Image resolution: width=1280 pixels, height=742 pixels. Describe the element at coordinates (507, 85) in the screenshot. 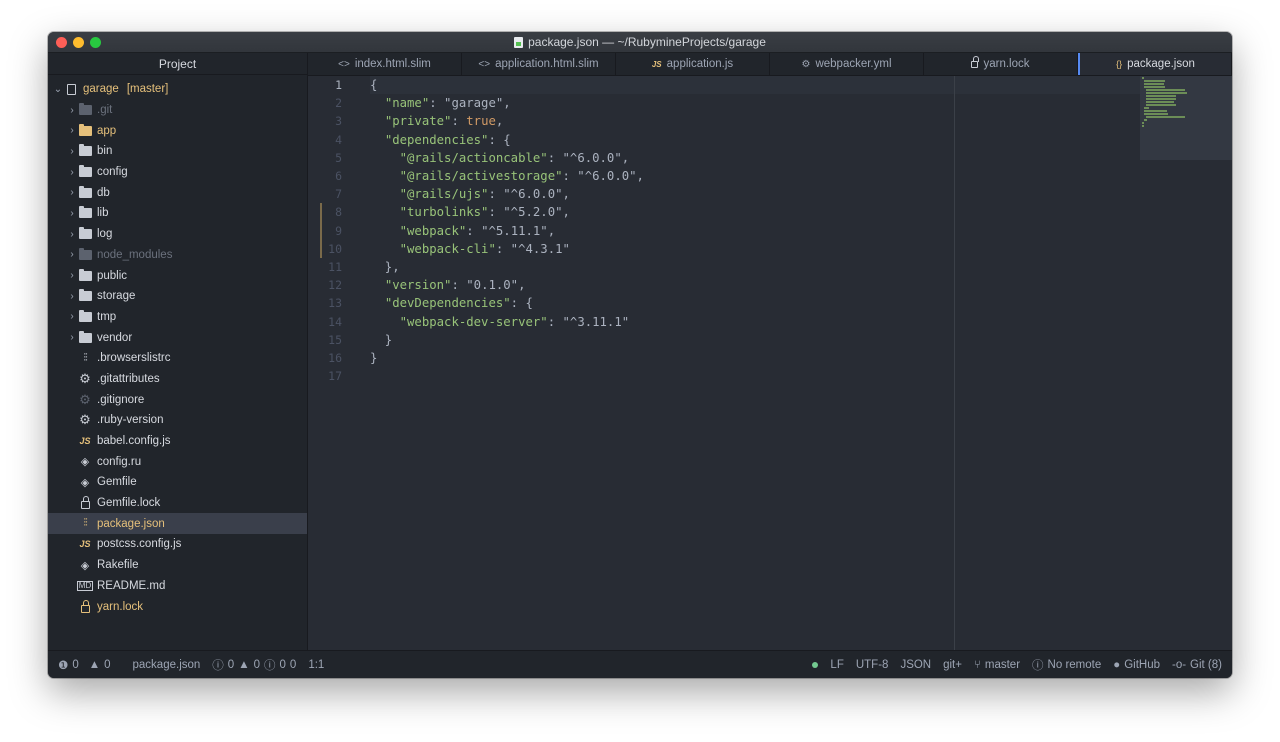

I see `code-line: {` at that location.